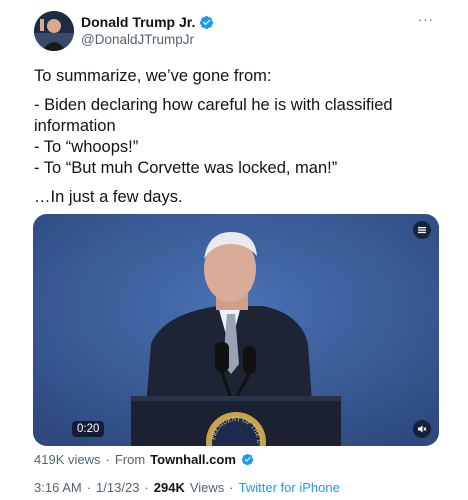 The height and width of the screenshot is (500, 468). I want to click on tweet-line: To summarize, we’ve gone from:, so click(153, 76).